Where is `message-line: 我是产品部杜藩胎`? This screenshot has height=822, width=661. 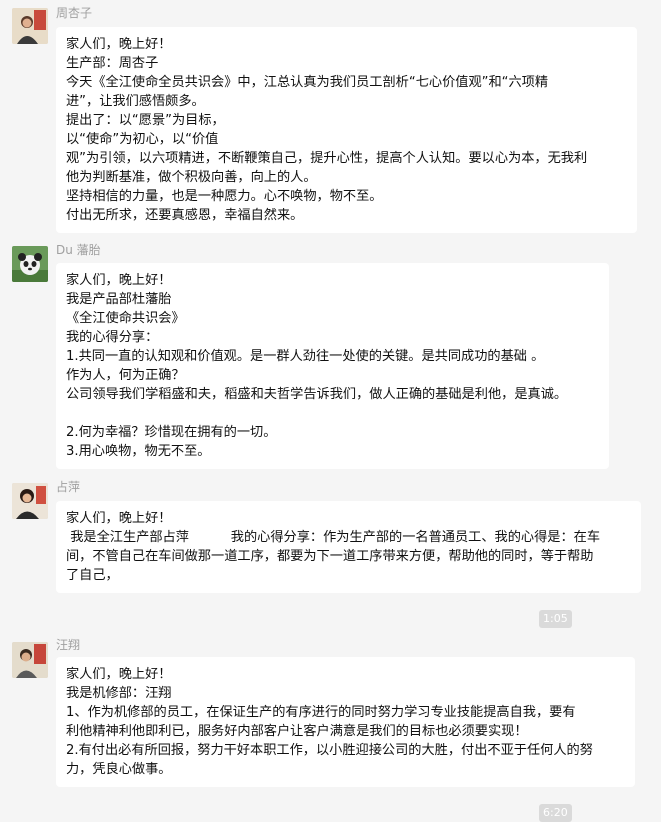 message-line: 我是产品部杜藩胎 is located at coordinates (119, 299).